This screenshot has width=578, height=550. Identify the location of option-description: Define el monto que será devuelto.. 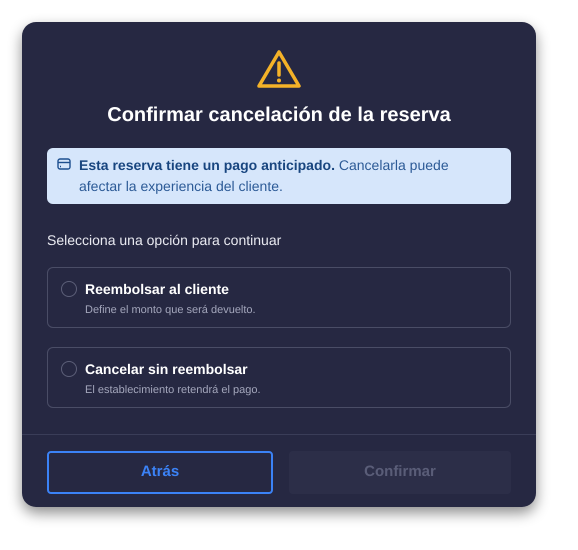
(170, 310).